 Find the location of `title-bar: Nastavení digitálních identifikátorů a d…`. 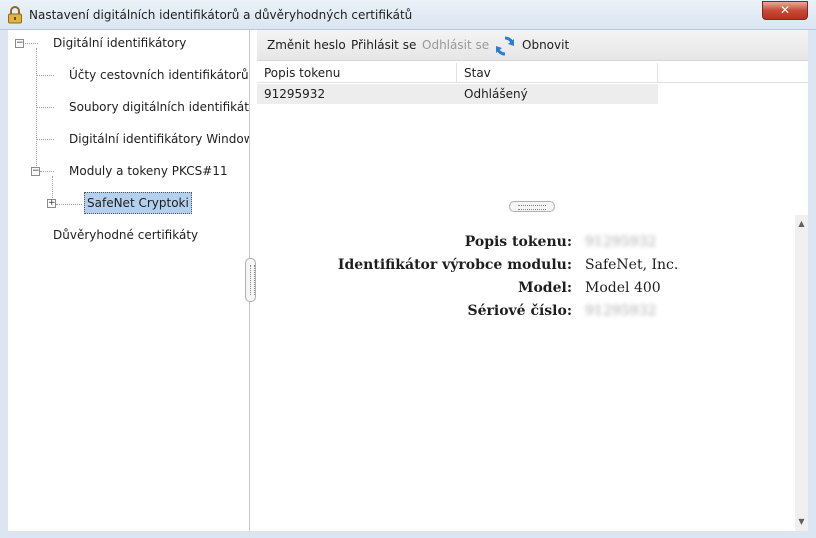

title-bar: Nastavení digitálních identifikátorů a d… is located at coordinates (408, 15).